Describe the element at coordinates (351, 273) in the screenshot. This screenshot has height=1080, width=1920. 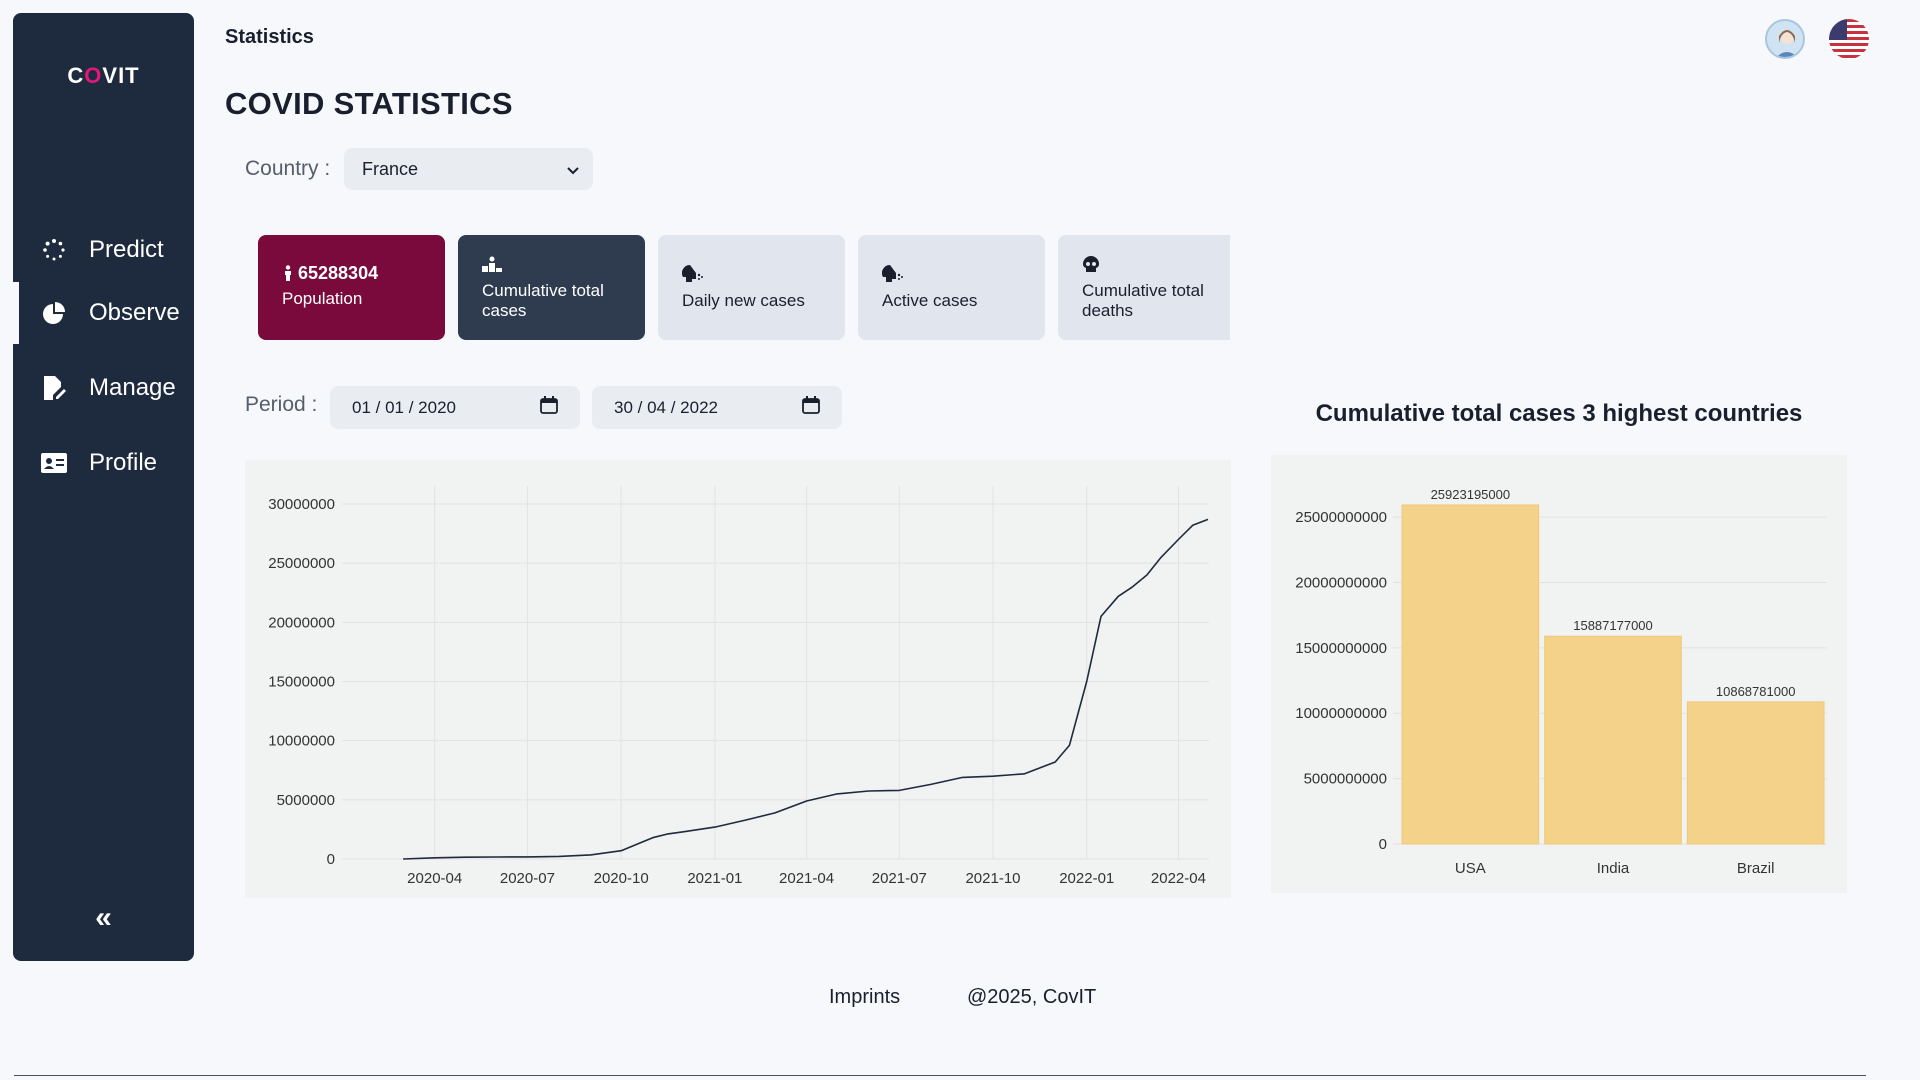
I see `population-value: 65288304` at that location.